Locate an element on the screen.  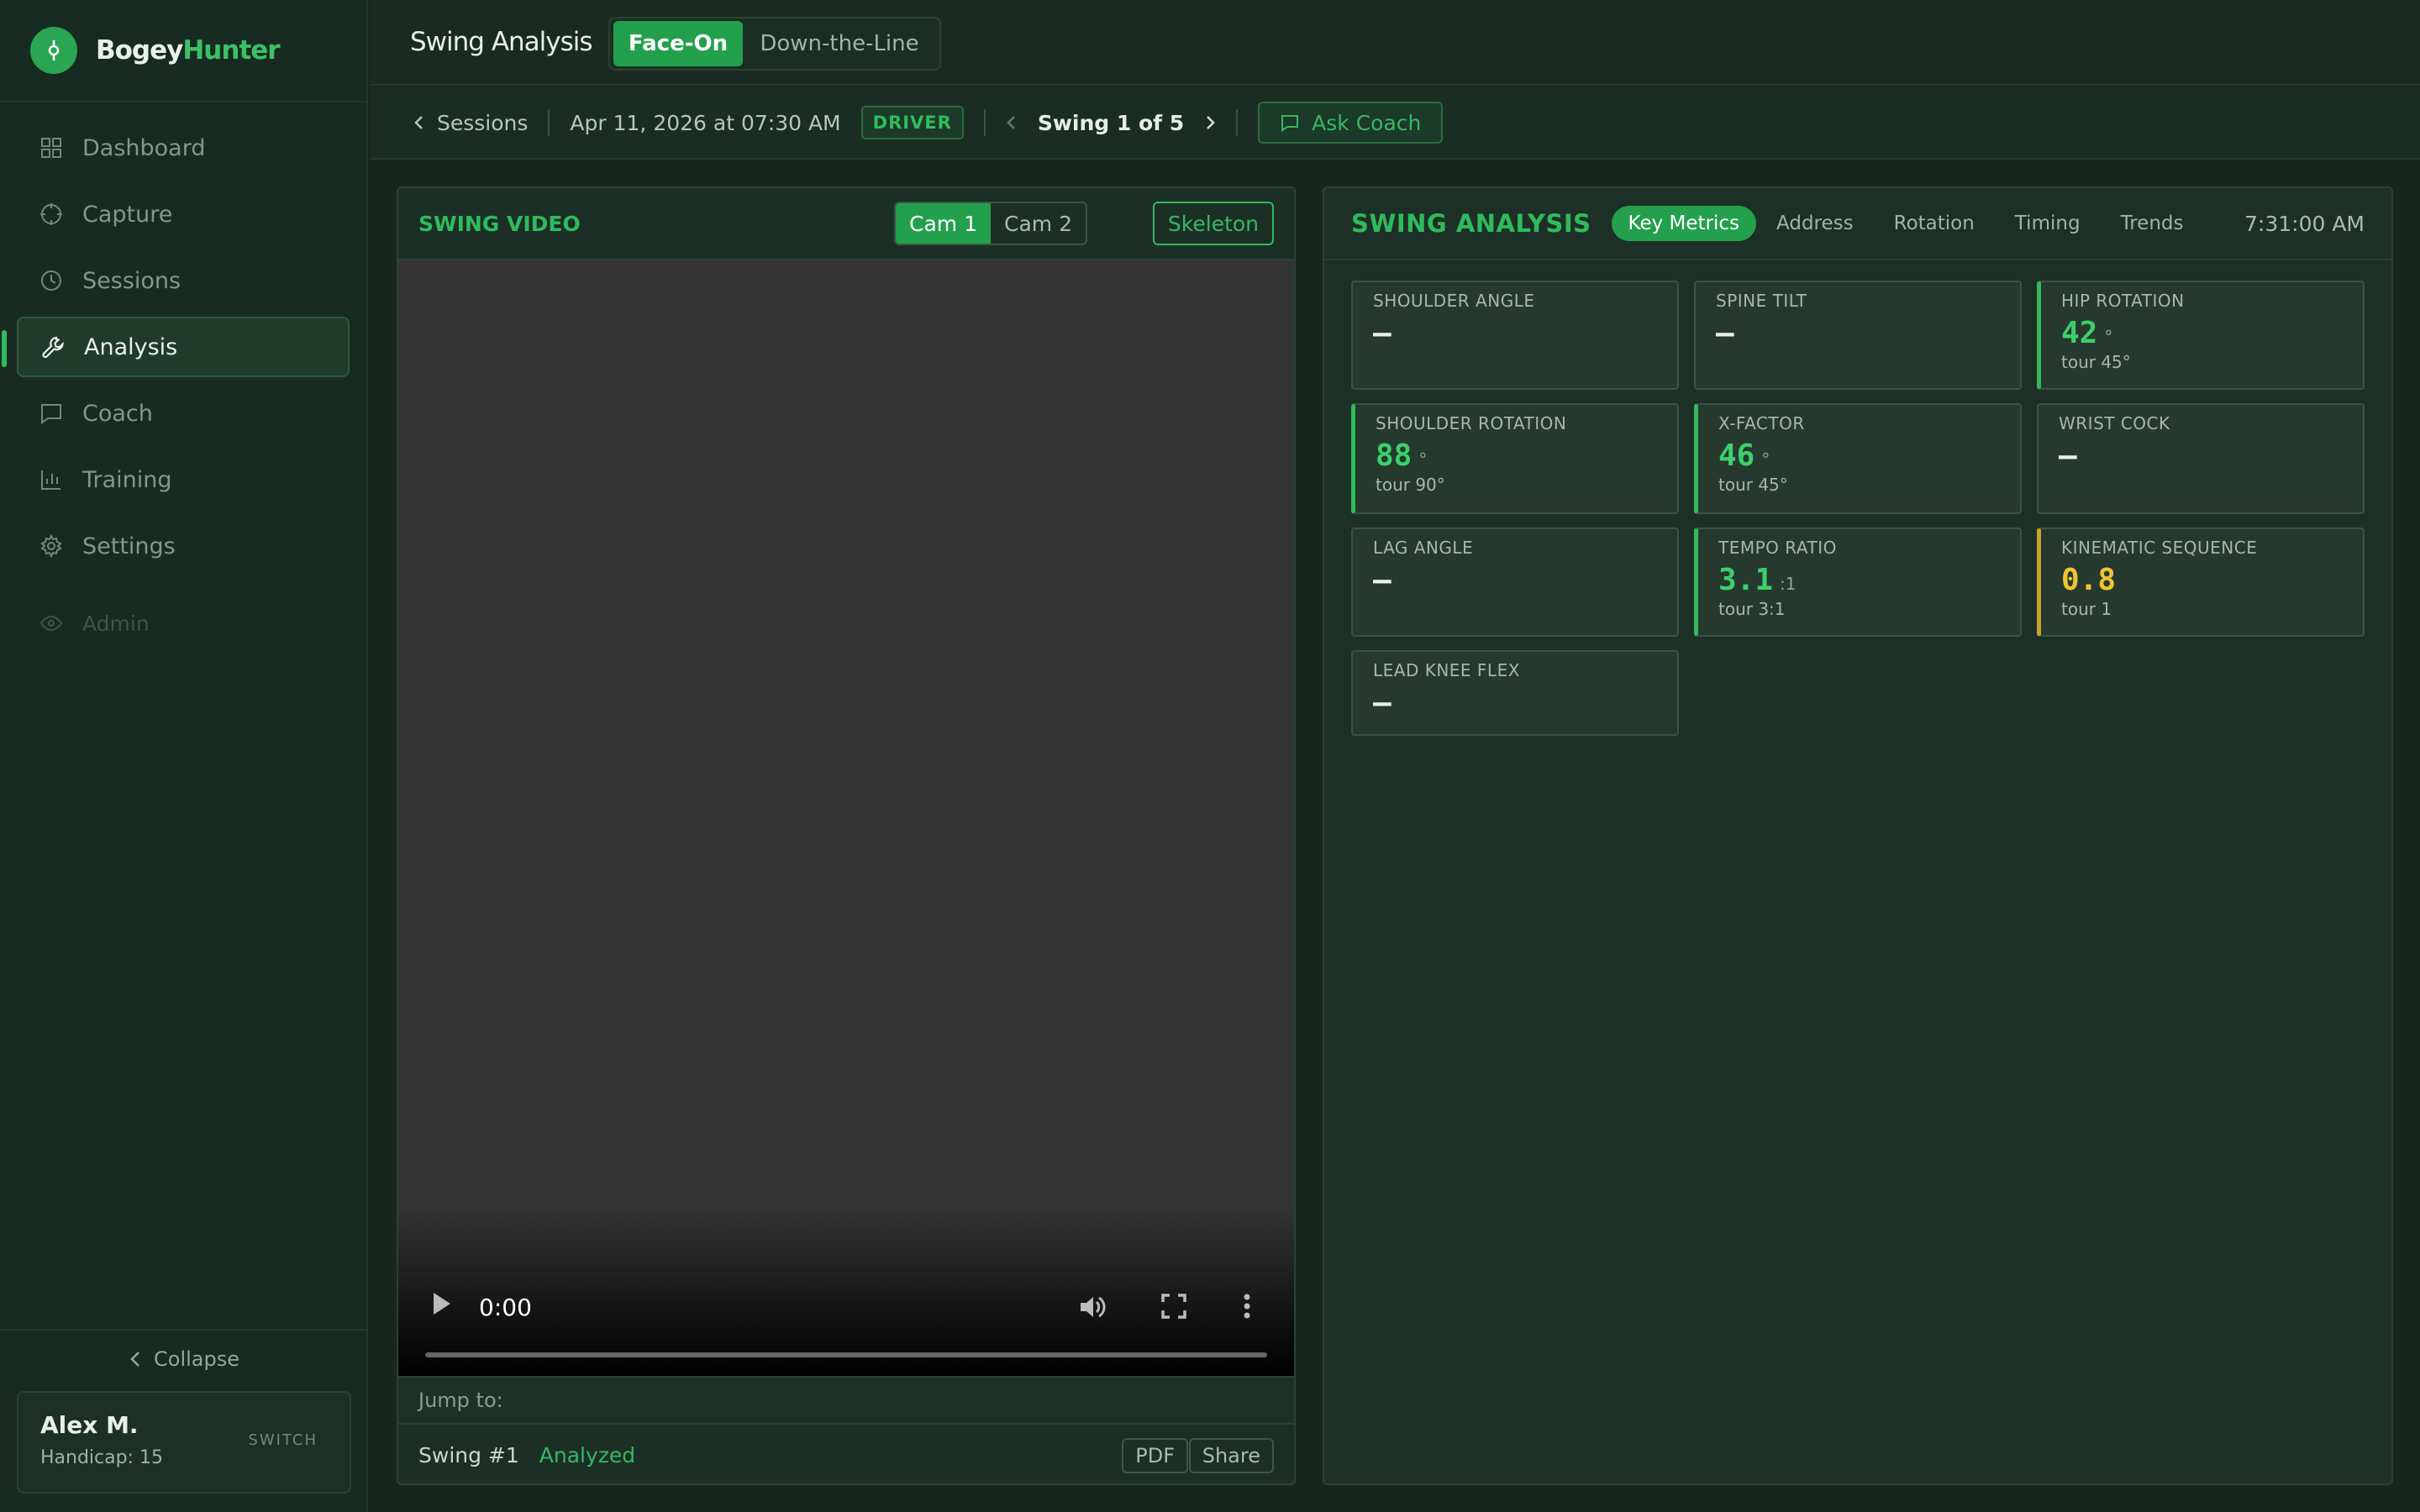
sidebar-item-label: Admin is located at coordinates (116, 623).